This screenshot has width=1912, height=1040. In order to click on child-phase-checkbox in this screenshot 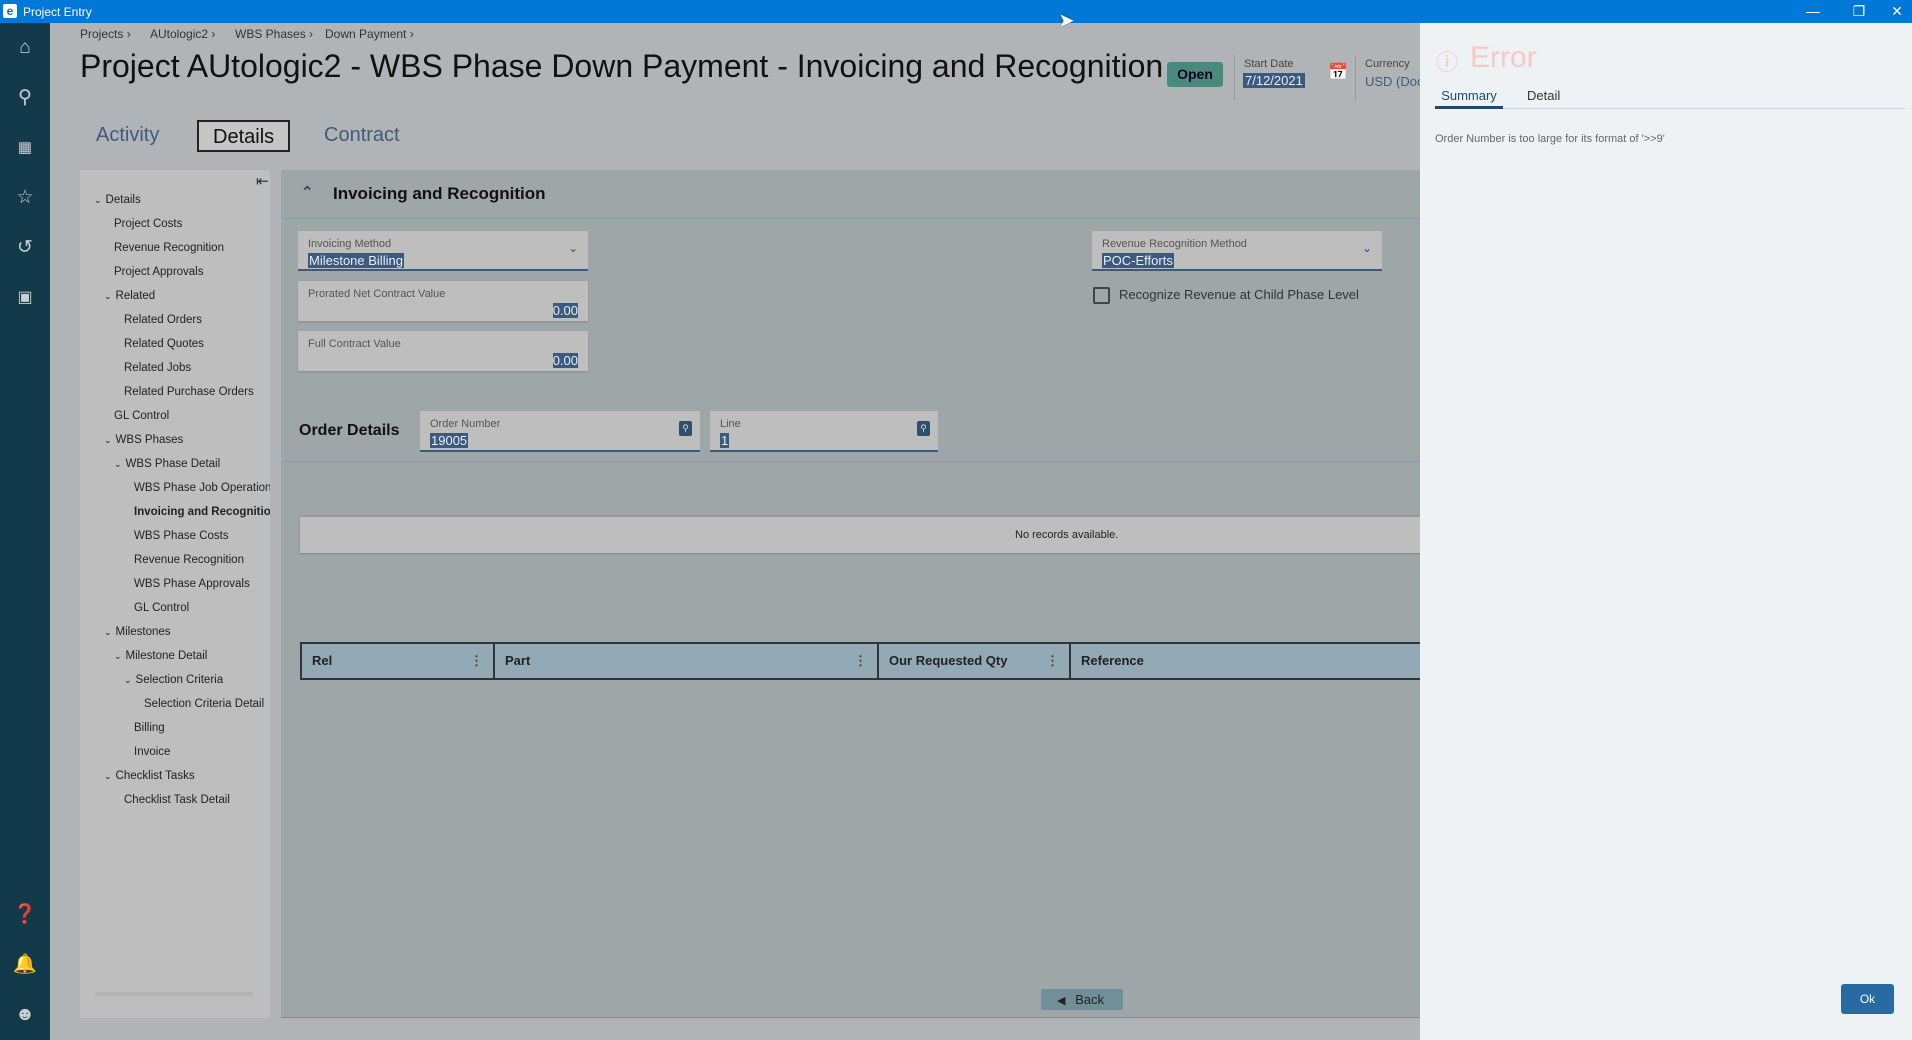, I will do `click(1101, 295)`.